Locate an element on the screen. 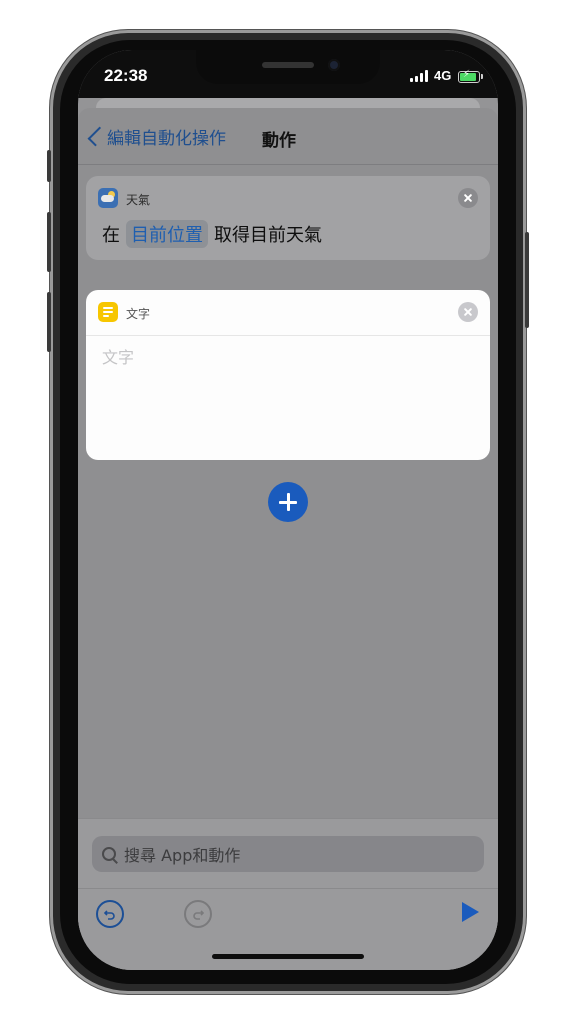 The width and height of the screenshot is (576, 1024). notch is located at coordinates (288, 67).